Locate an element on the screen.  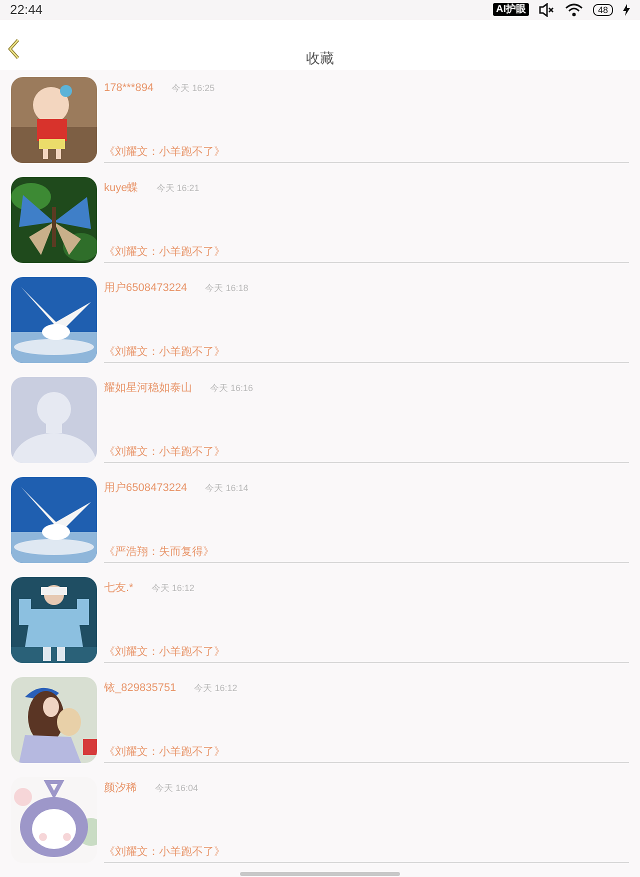
timestamp: 今天 16:14 is located at coordinates (226, 488).